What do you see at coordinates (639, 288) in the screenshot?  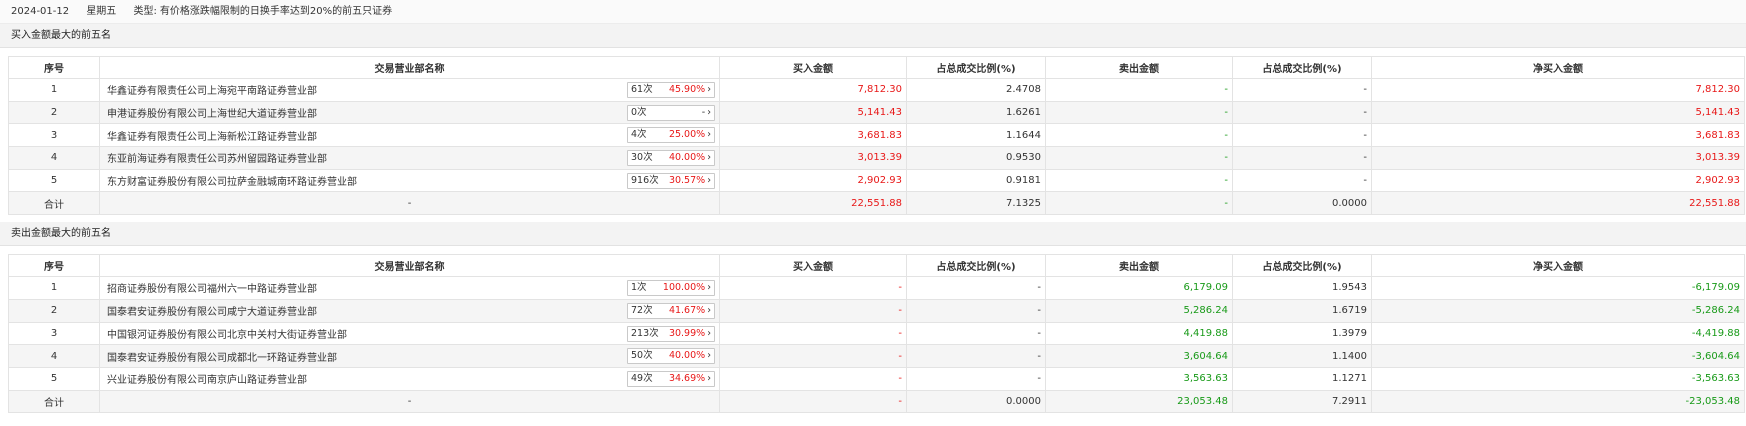 I see `badge-count: 1次` at bounding box center [639, 288].